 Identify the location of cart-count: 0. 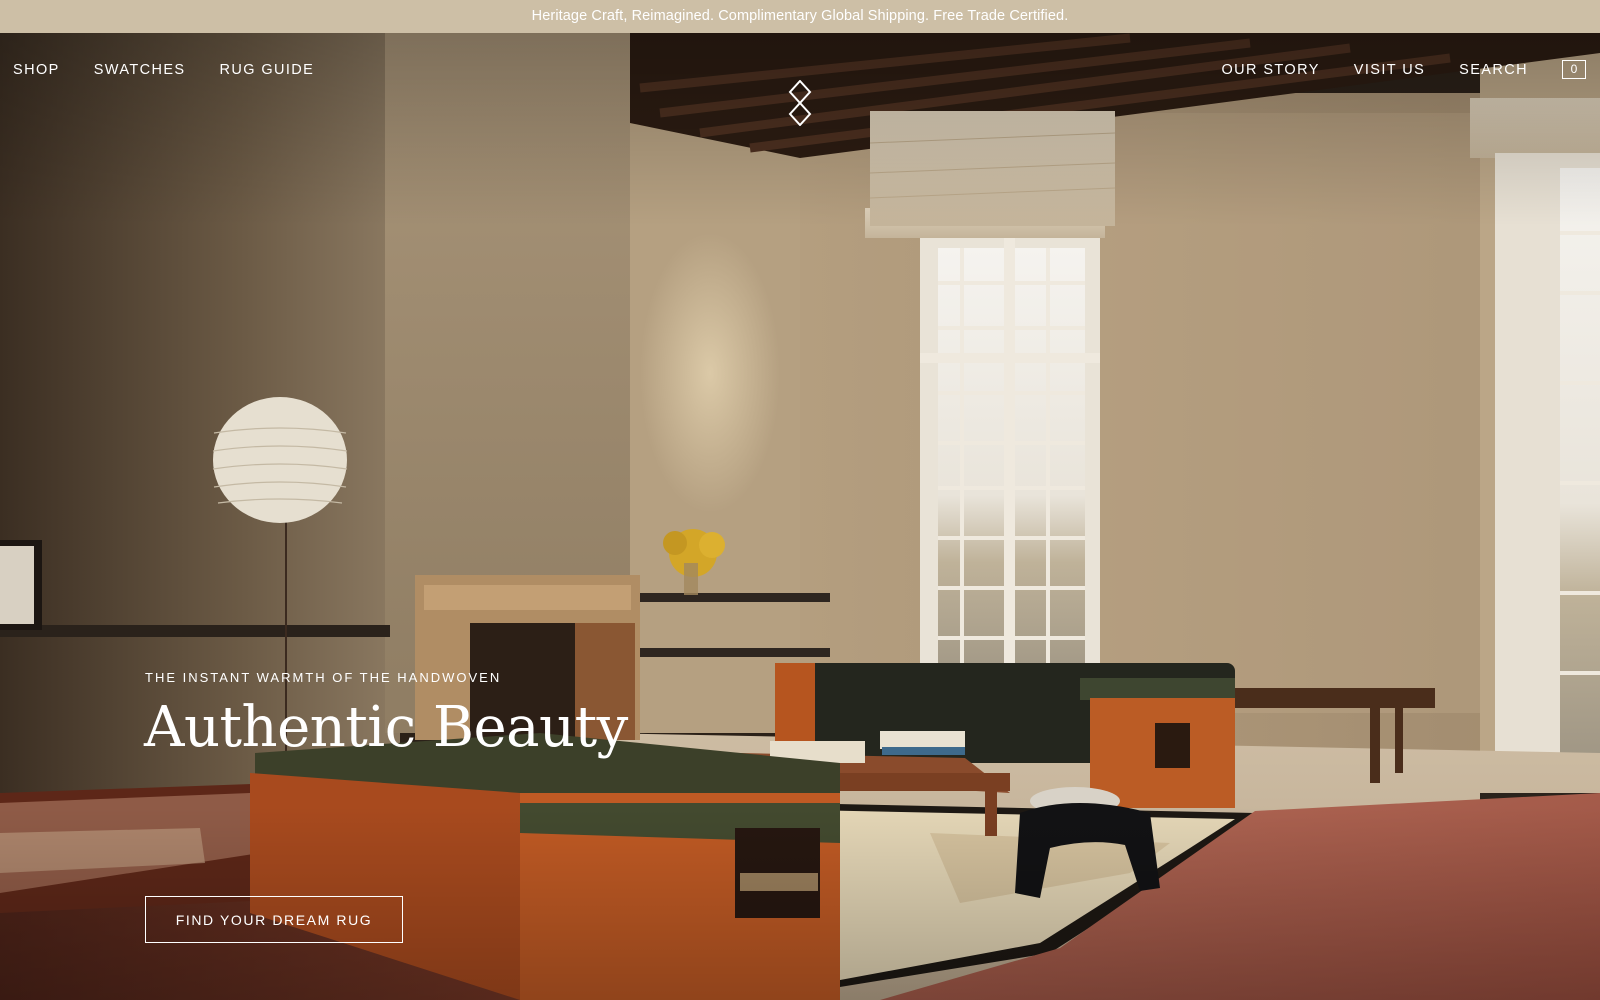
(1574, 69).